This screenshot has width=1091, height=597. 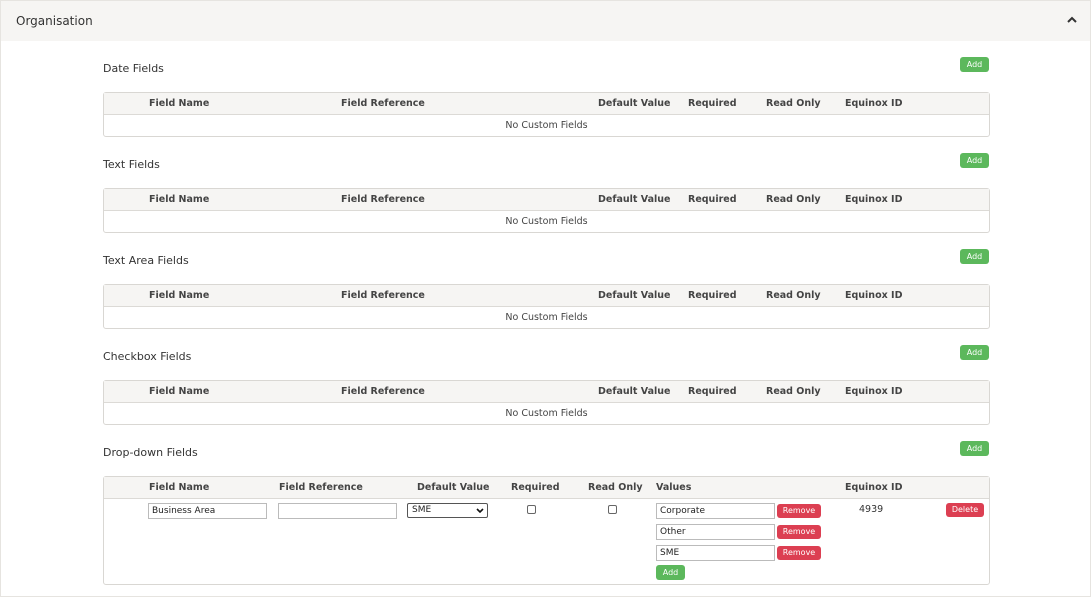 What do you see at coordinates (133, 68) in the screenshot?
I see `date-fields-title: Date Fields` at bounding box center [133, 68].